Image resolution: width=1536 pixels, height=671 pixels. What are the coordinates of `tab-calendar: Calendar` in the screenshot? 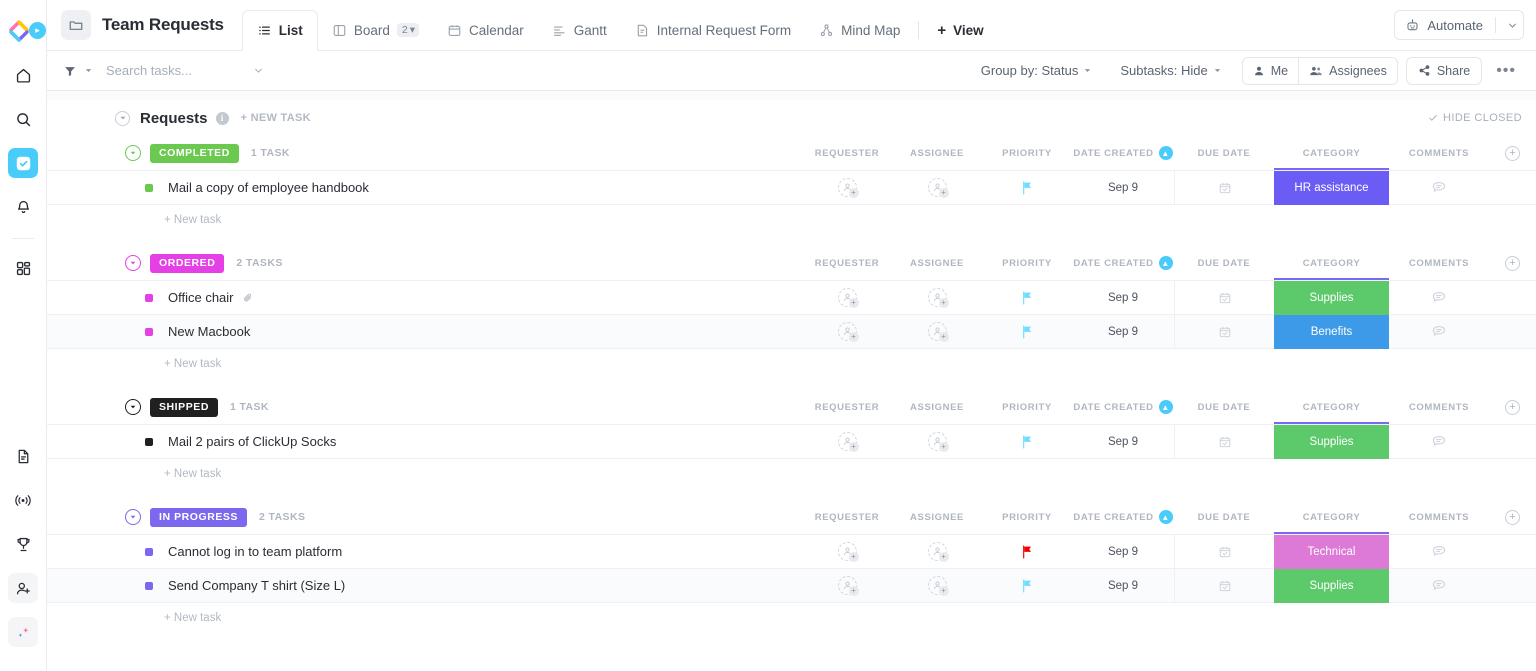 It's located at (485, 30).